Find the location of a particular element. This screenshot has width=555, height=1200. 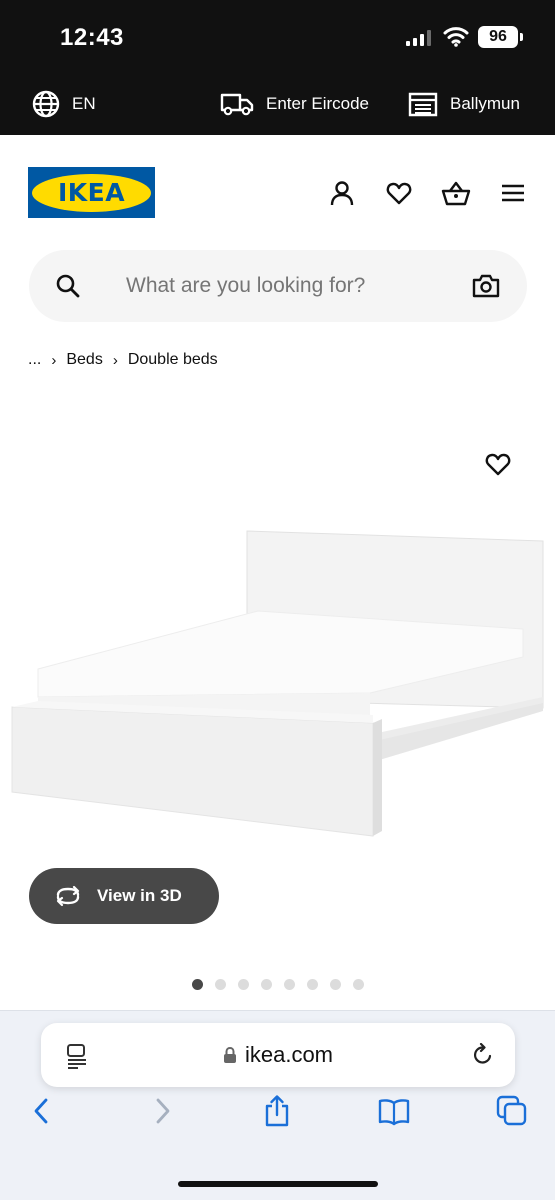

logo-oval: IKEA is located at coordinates (91, 192).